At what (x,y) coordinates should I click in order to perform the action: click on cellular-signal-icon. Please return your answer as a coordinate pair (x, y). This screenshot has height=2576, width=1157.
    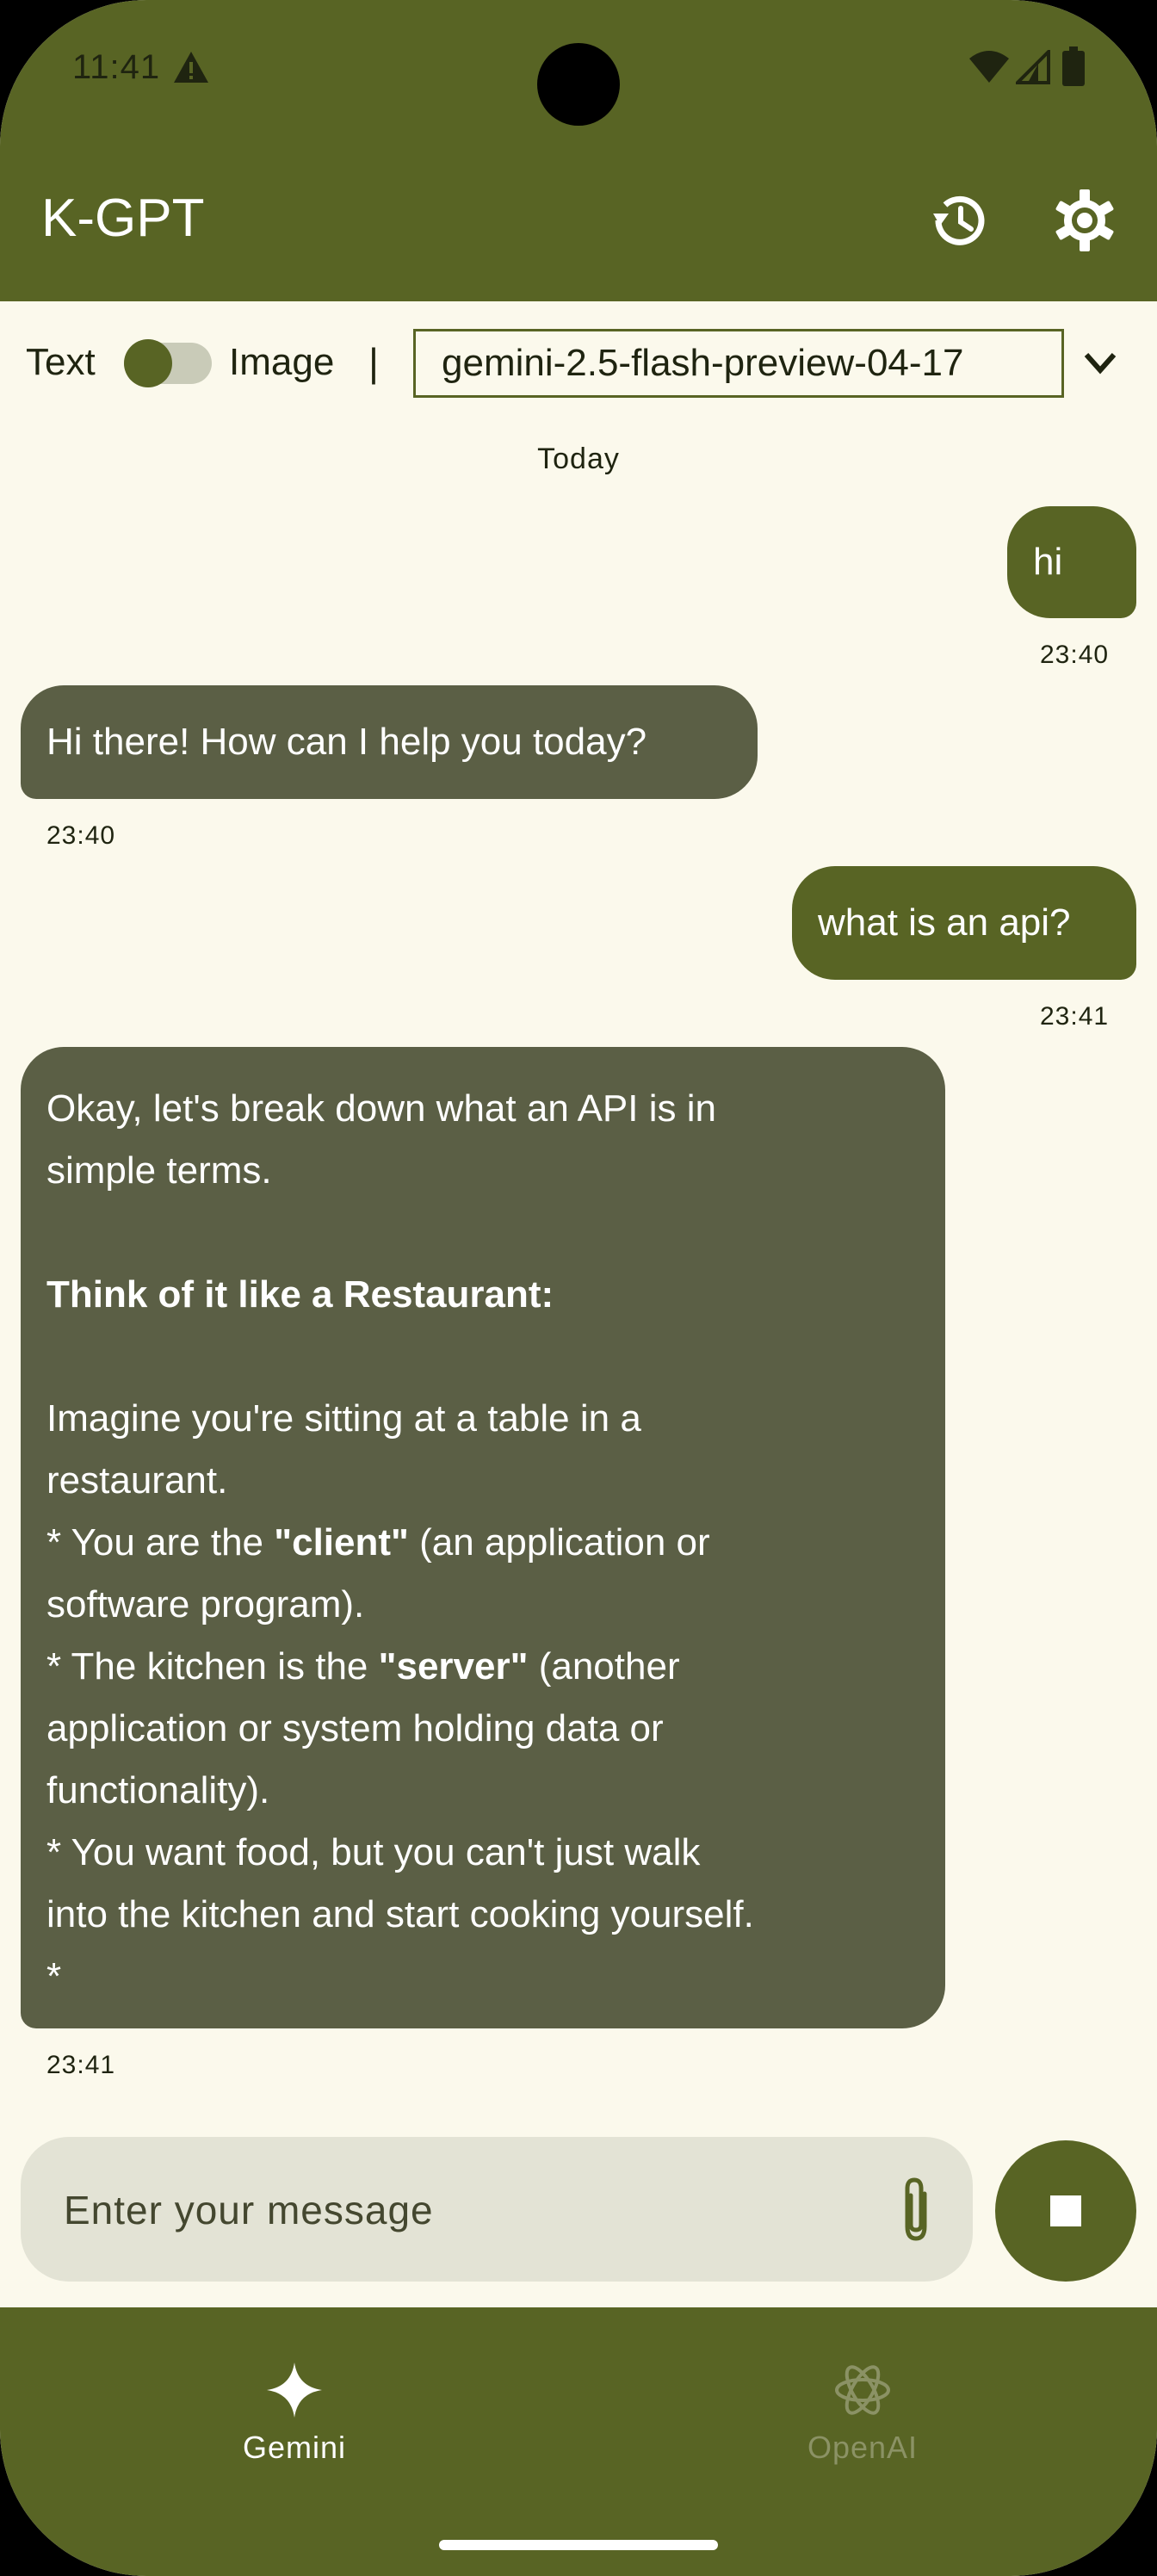
    Looking at the image, I should click on (1033, 67).